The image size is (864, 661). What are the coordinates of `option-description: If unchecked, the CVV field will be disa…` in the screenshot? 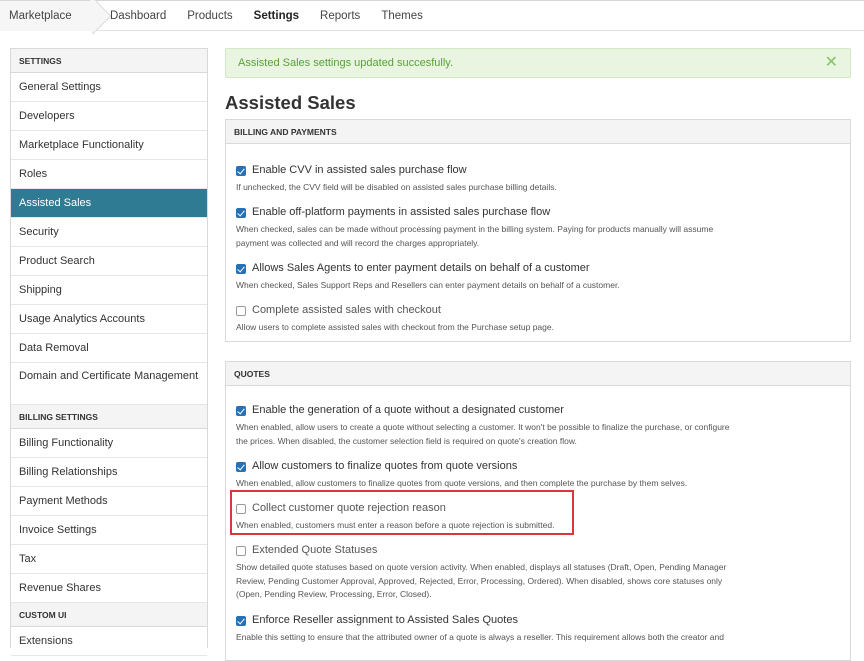 It's located at (396, 187).